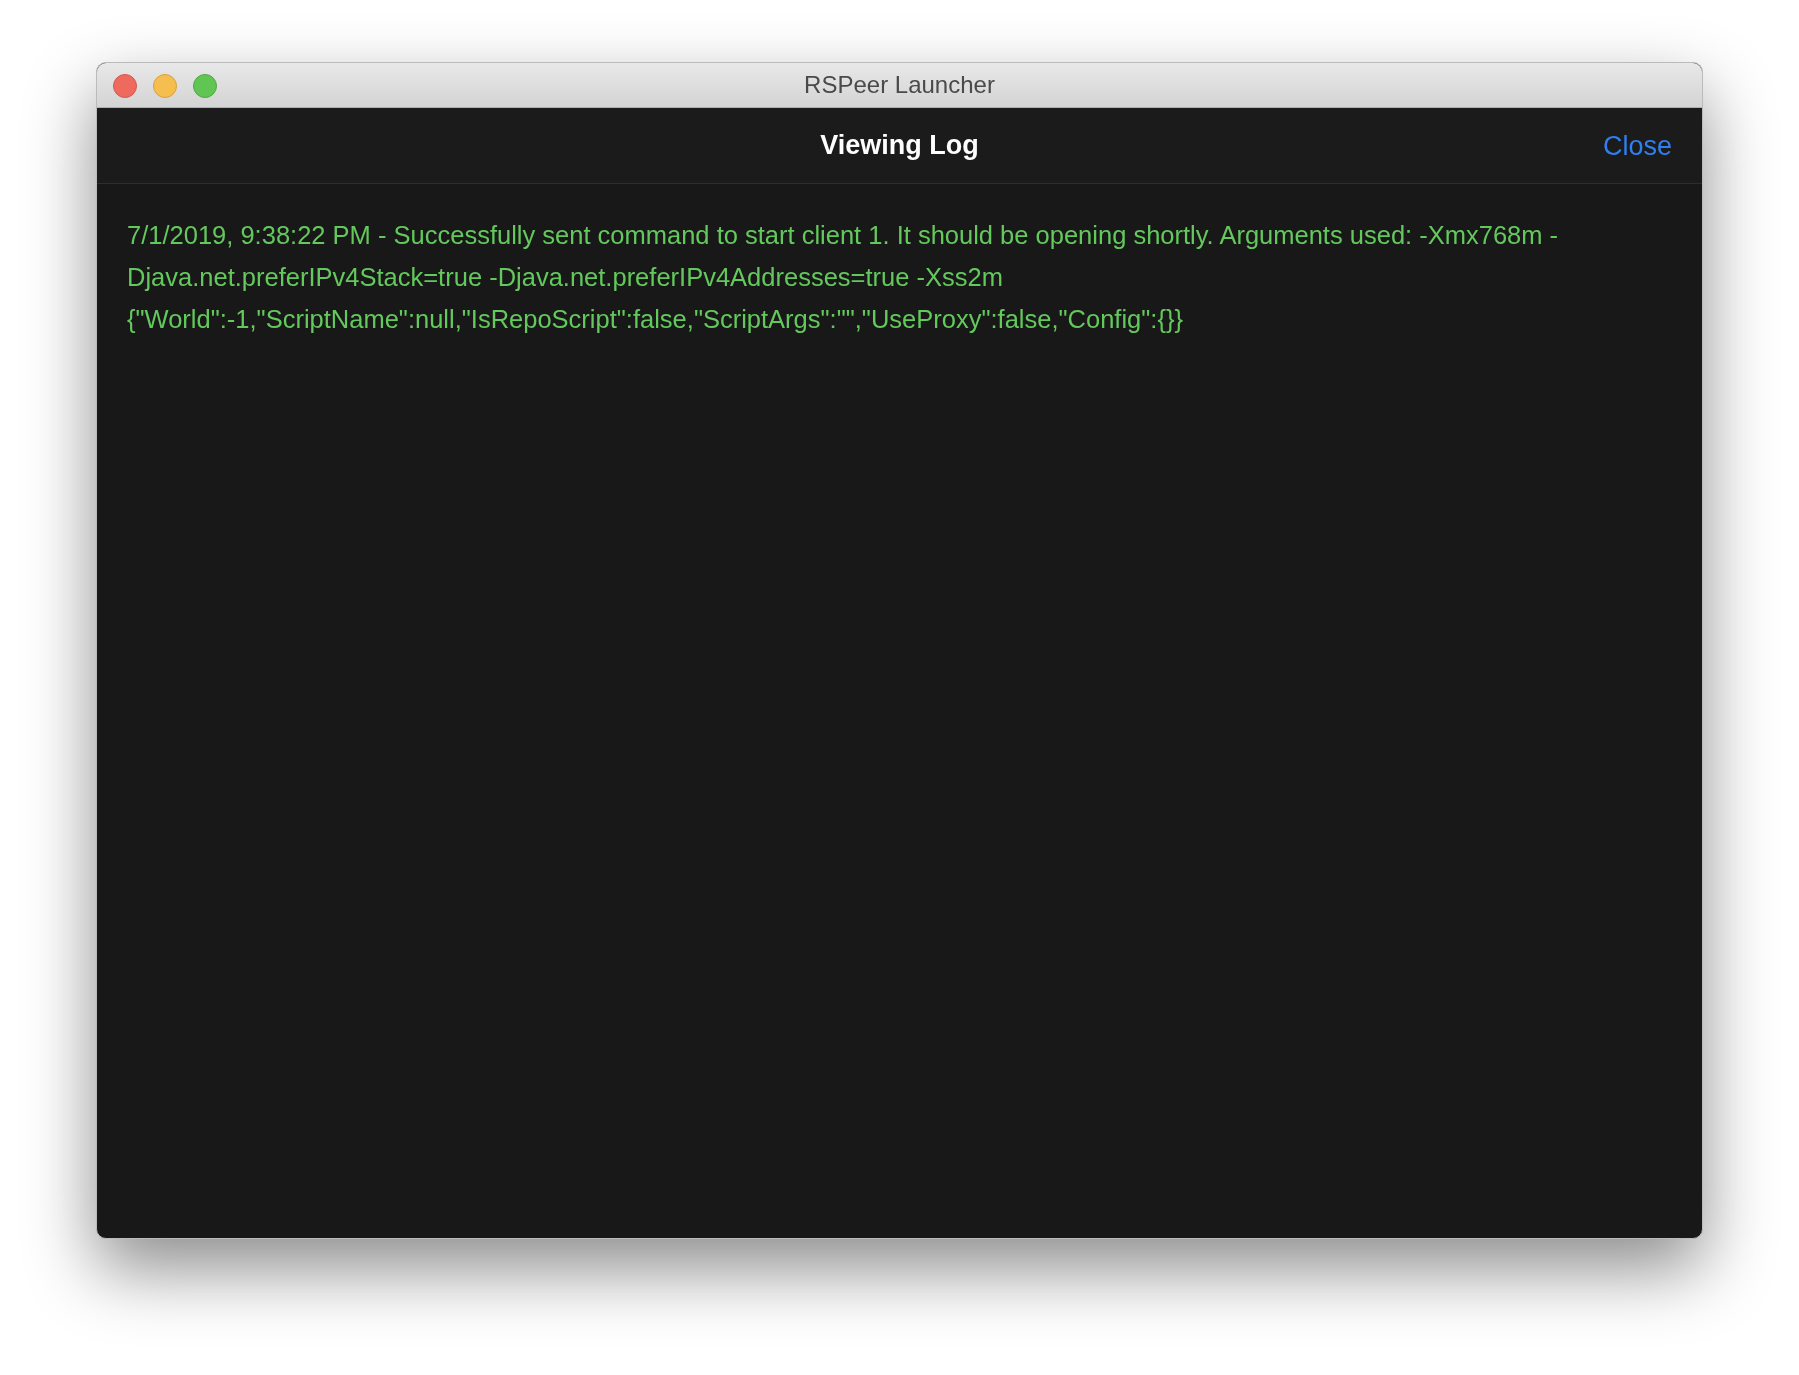 This screenshot has width=1799, height=1375. What do you see at coordinates (205, 86) in the screenshot?
I see `zoom-window-button` at bounding box center [205, 86].